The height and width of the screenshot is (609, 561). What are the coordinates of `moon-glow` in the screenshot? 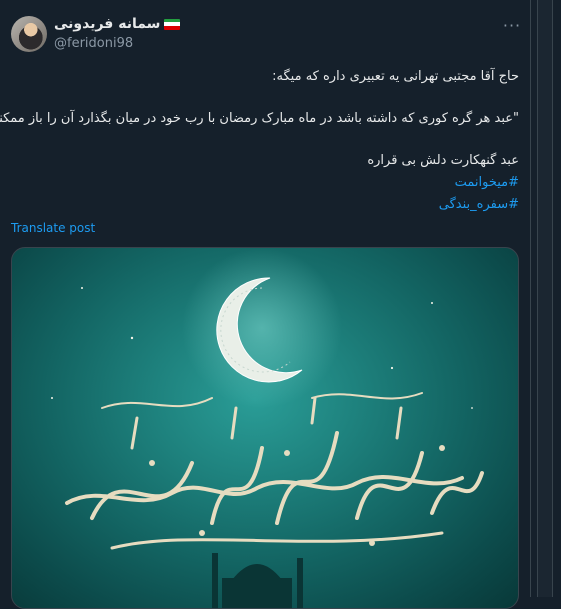 It's located at (262, 328).